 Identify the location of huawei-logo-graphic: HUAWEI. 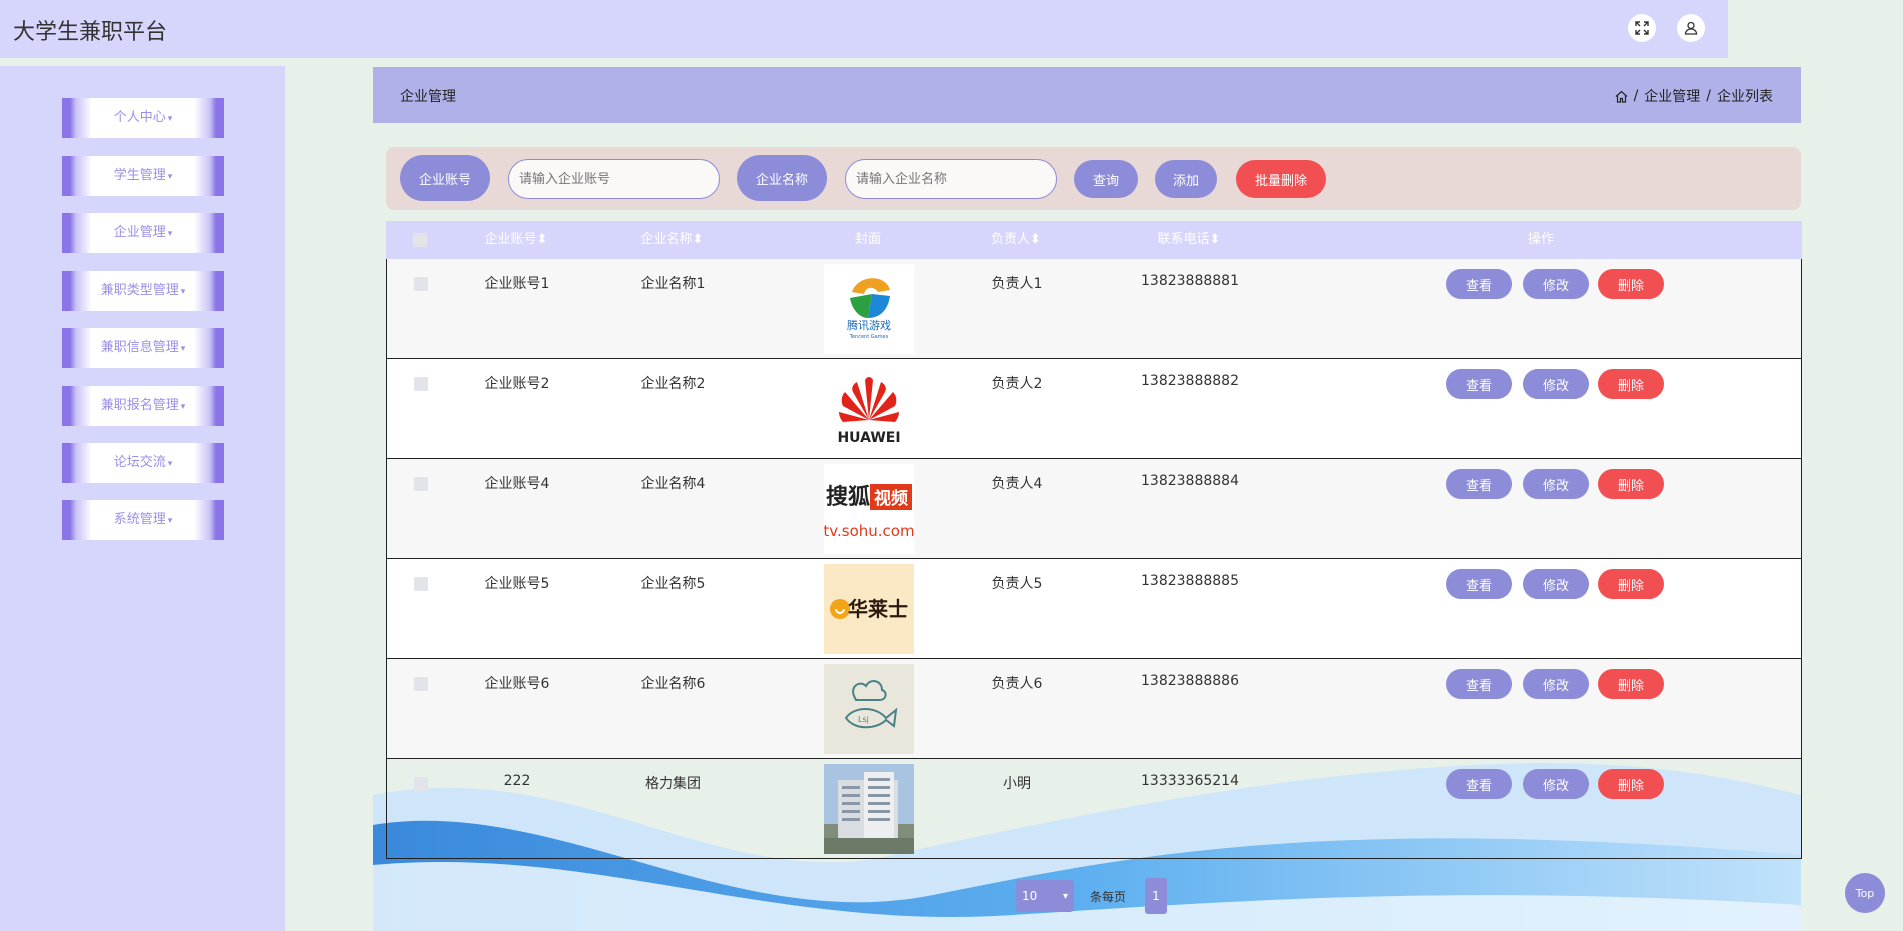
(869, 409).